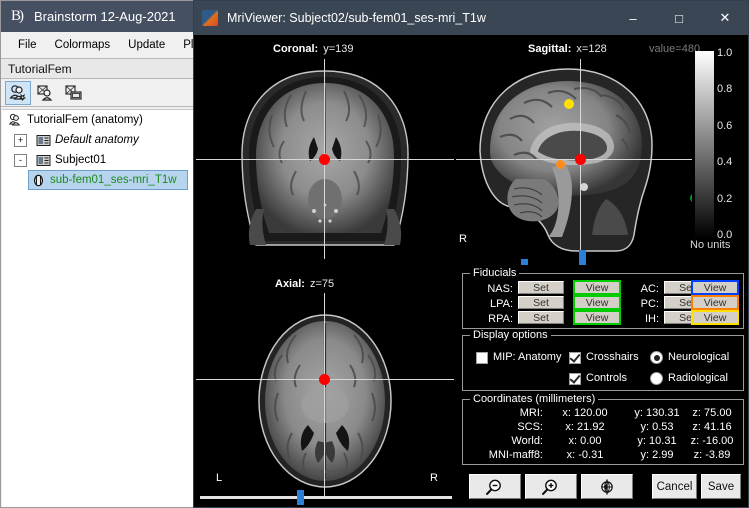  What do you see at coordinates (725, 18) in the screenshot?
I see `close-button: ✕` at bounding box center [725, 18].